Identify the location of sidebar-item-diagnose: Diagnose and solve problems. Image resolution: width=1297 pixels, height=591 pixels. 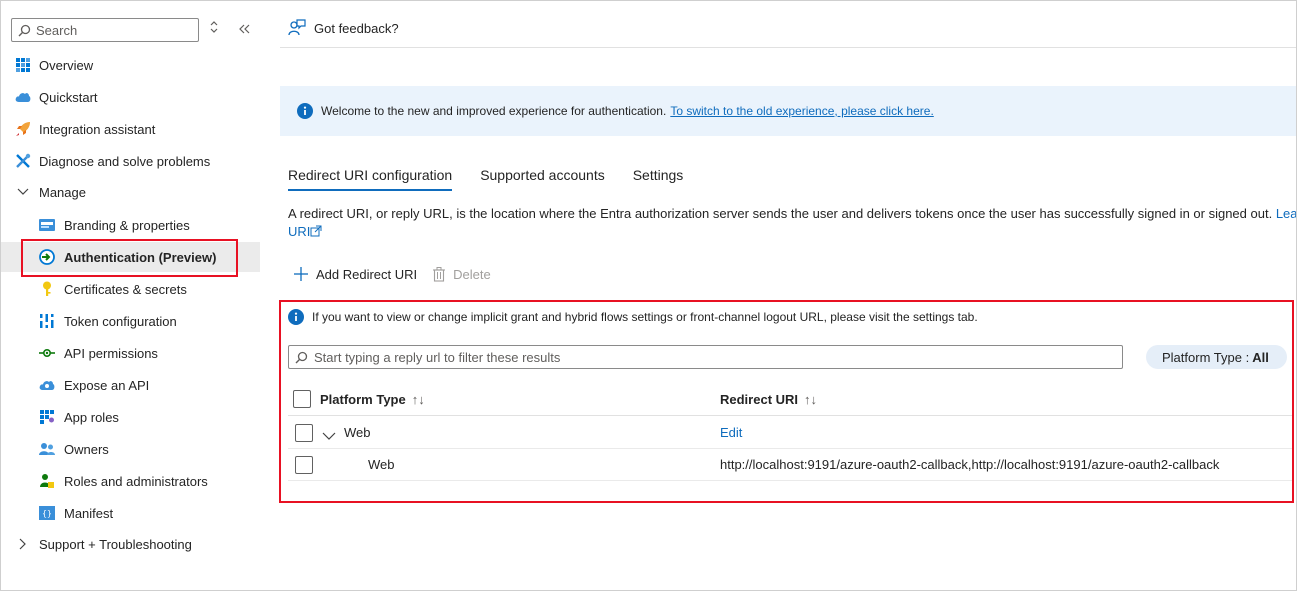
(130, 161).